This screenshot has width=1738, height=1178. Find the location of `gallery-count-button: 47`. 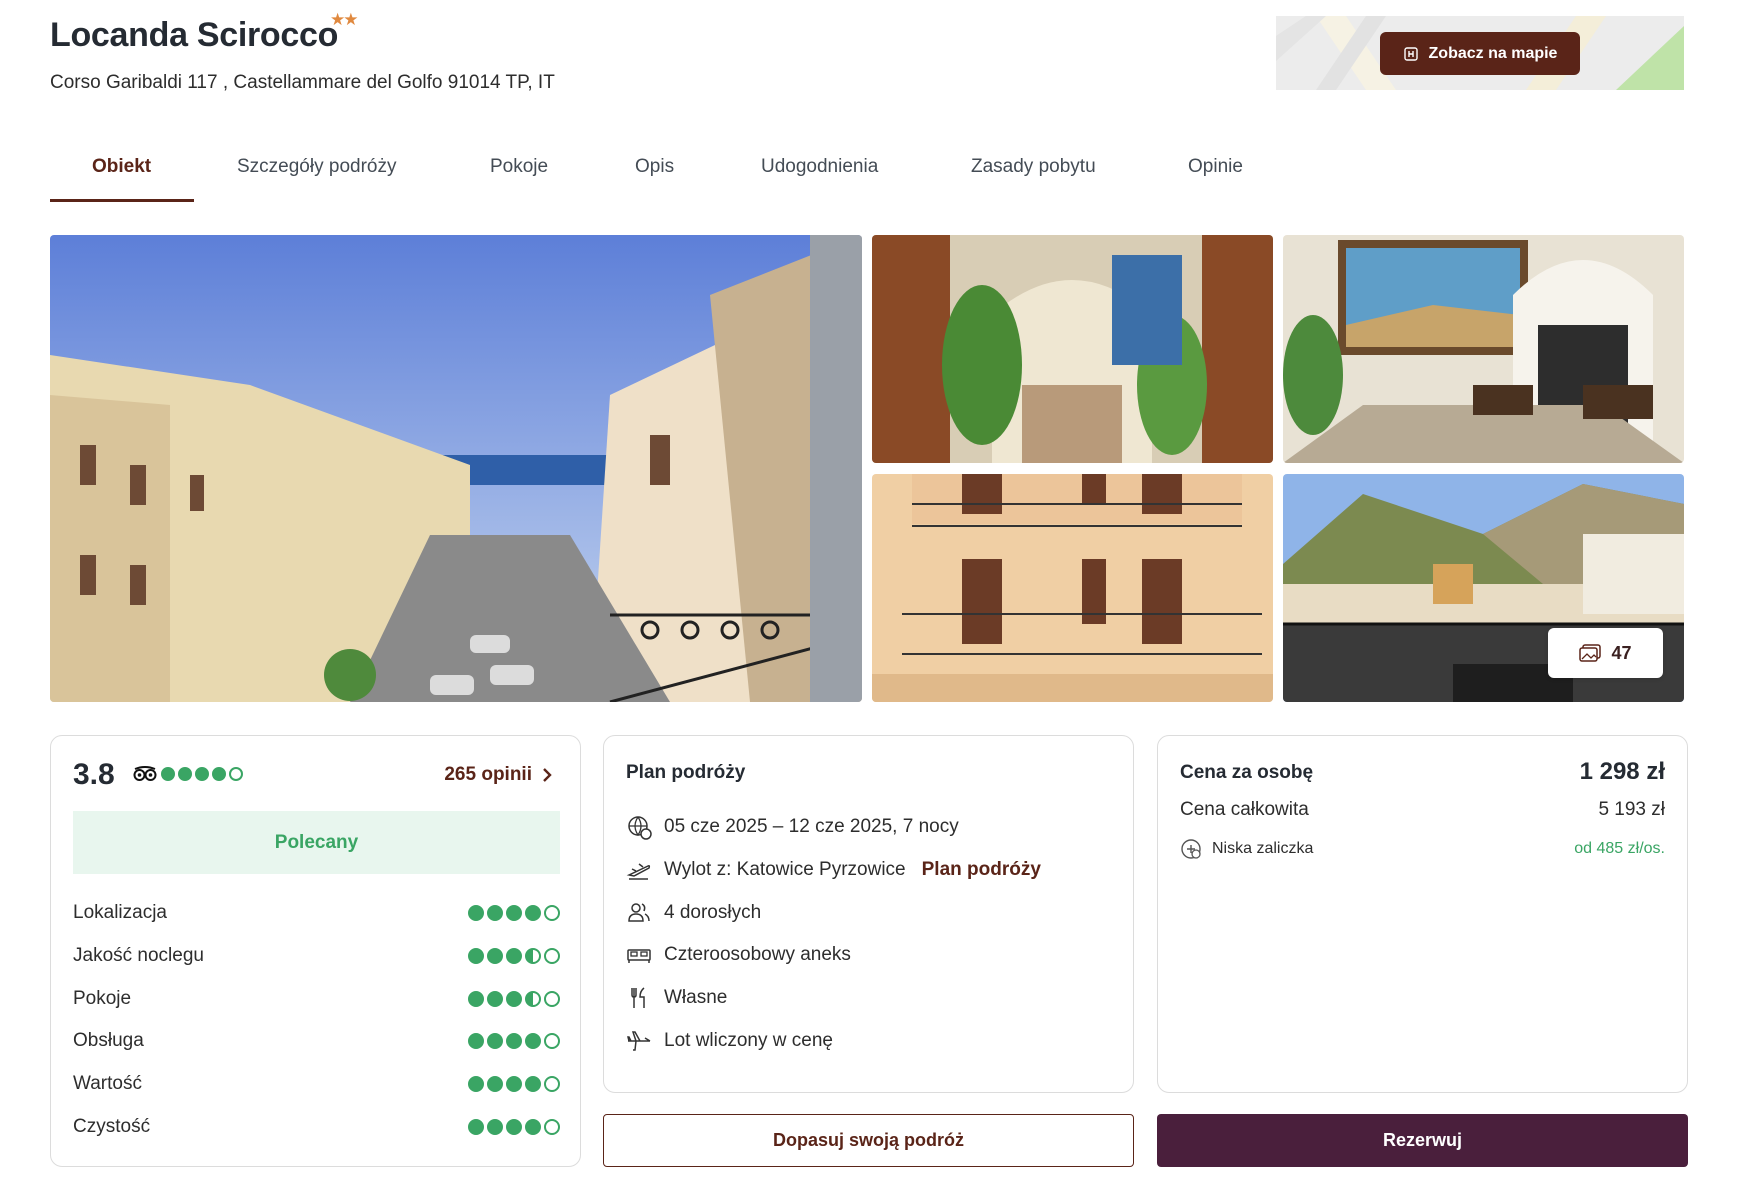

gallery-count-button: 47 is located at coordinates (1605, 653).